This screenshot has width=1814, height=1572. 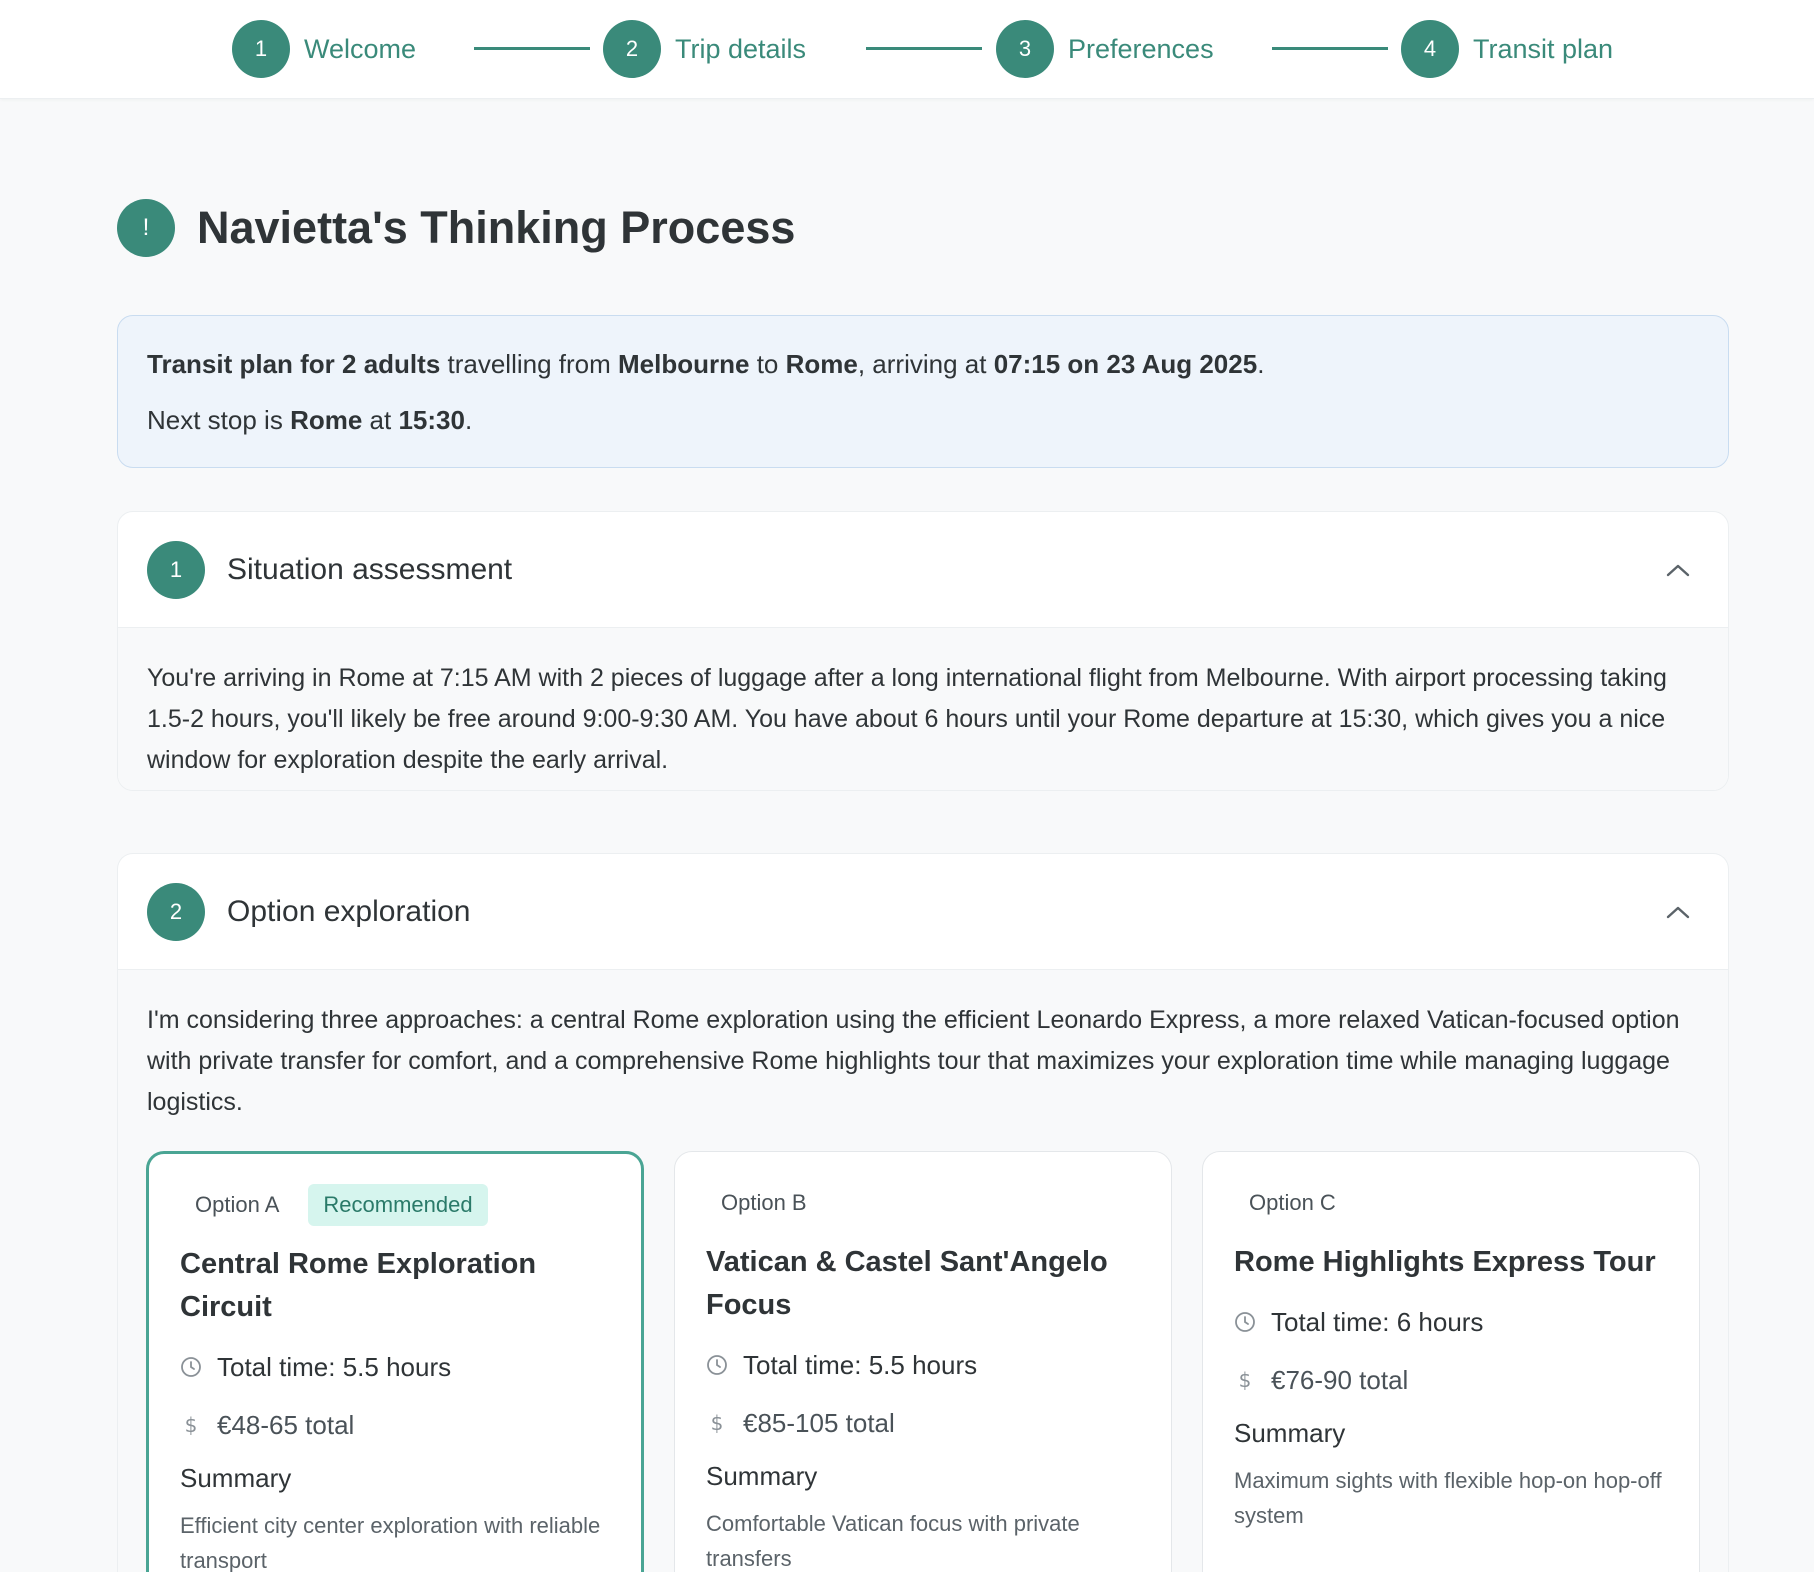 I want to click on step-label: Trip details, so click(x=741, y=48).